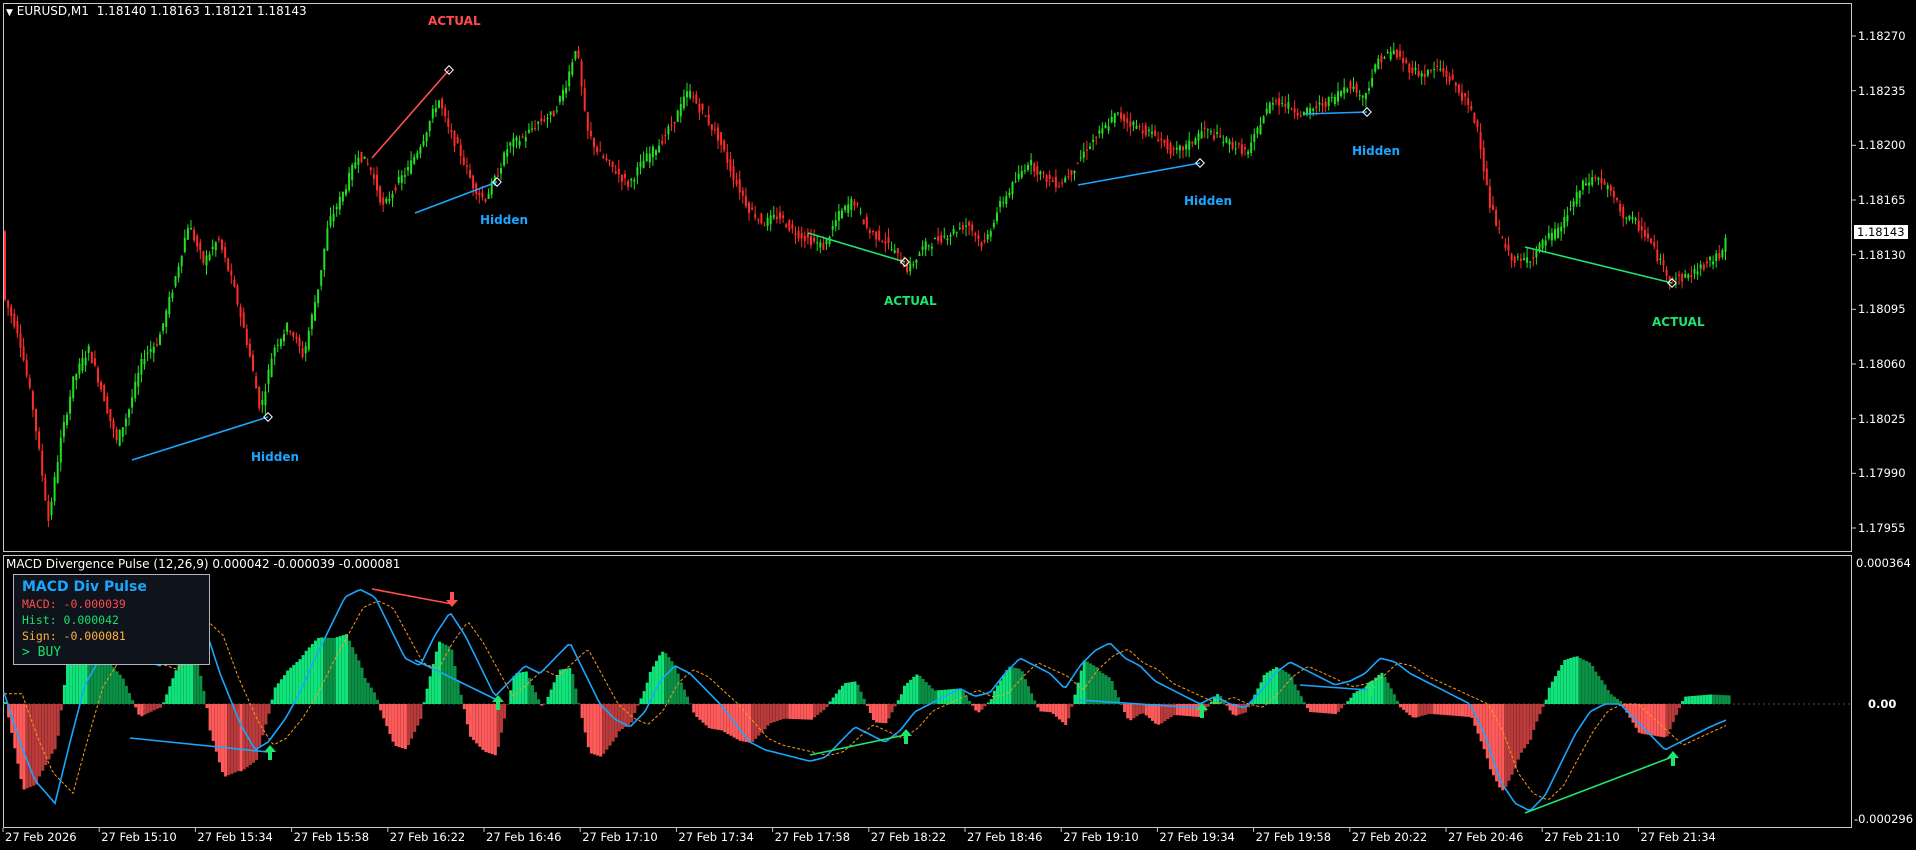 The height and width of the screenshot is (850, 1916). What do you see at coordinates (9, 13) in the screenshot?
I see `chart-menu-icon: ▼` at bounding box center [9, 13].